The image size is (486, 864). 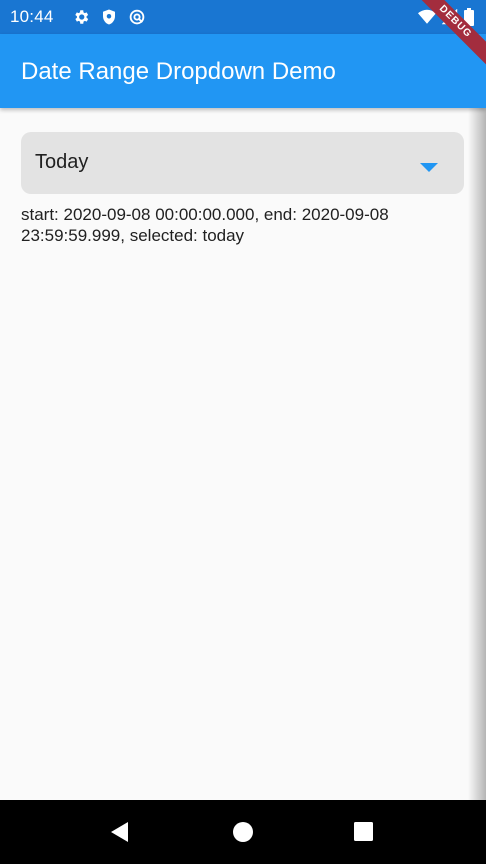 I want to click on page-title: Date Range Dropdown Demo, so click(x=178, y=71).